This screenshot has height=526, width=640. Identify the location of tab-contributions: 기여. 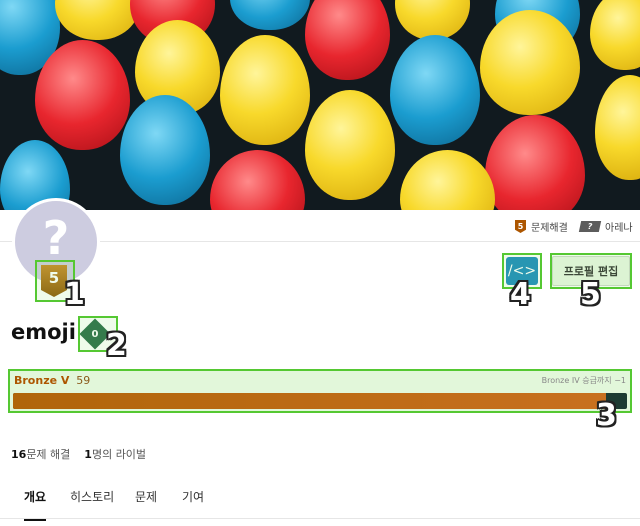
(193, 503).